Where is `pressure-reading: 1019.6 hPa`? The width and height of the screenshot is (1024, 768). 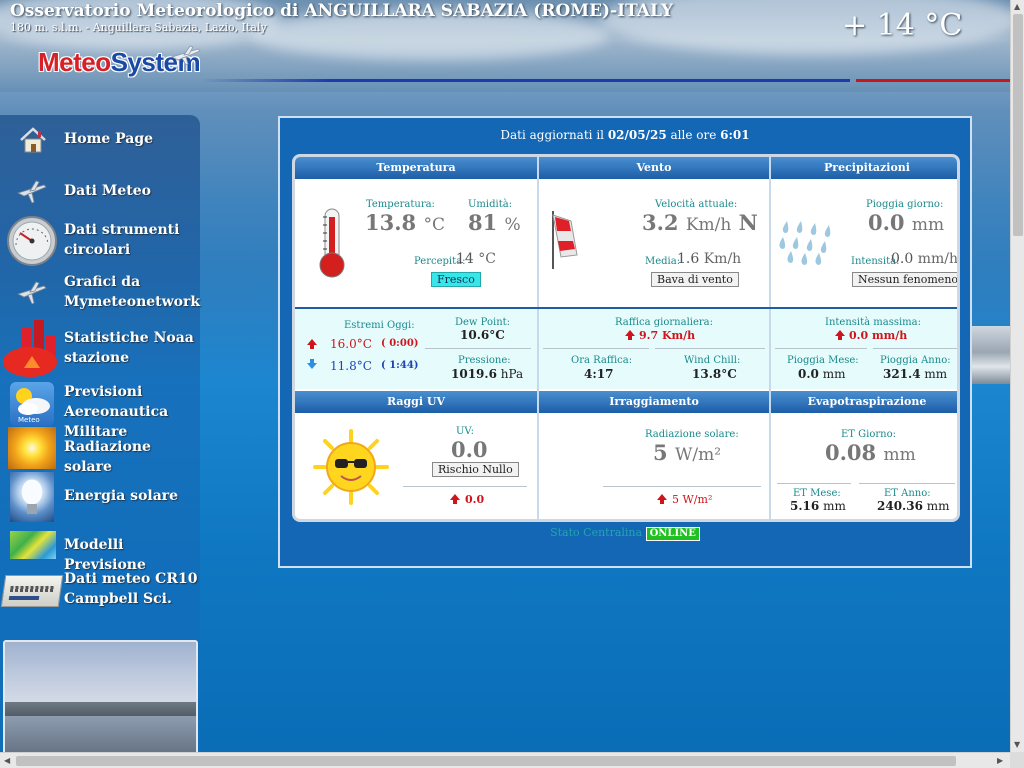
pressure-reading: 1019.6 hPa is located at coordinates (487, 374).